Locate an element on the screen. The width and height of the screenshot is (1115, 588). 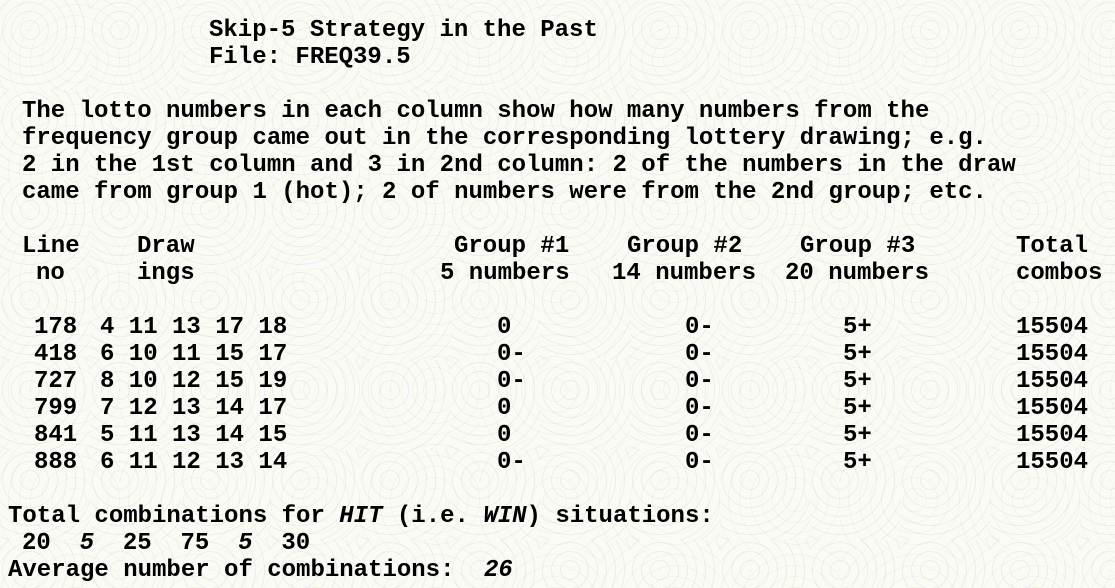
win-text: WIN is located at coordinates (505, 516).